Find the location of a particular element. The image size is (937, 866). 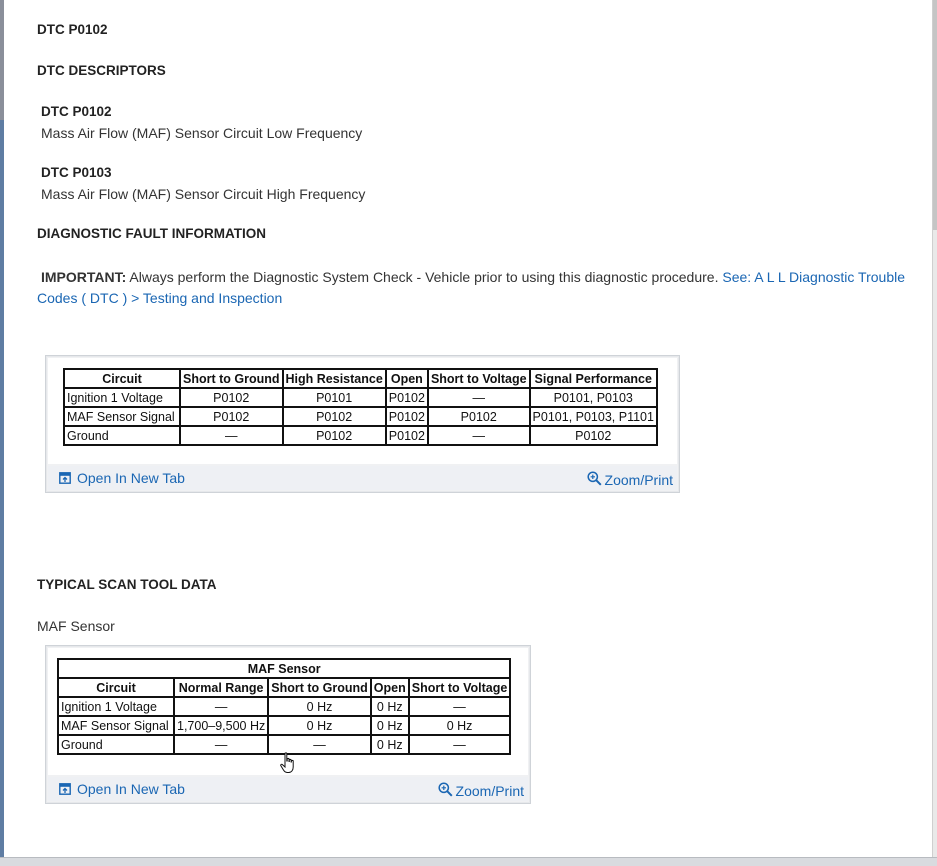

table-cell: P0101, P0103 is located at coordinates (593, 397).